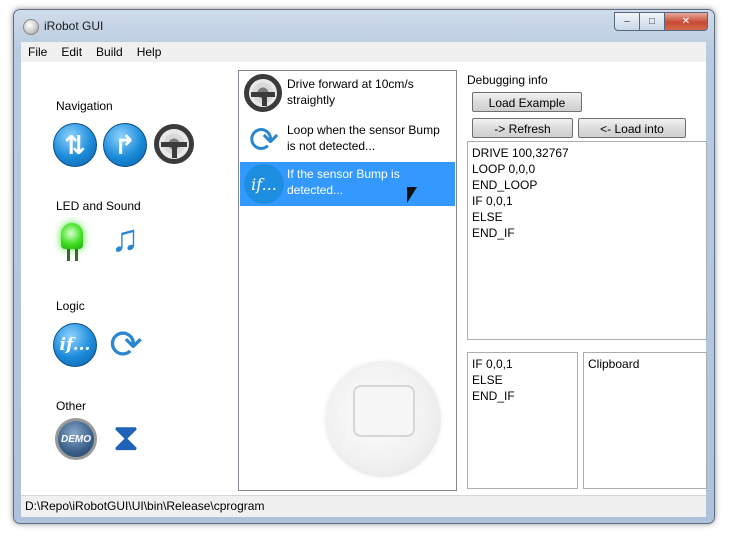 The height and width of the screenshot is (541, 731). I want to click on maximize-button: □, so click(652, 21).